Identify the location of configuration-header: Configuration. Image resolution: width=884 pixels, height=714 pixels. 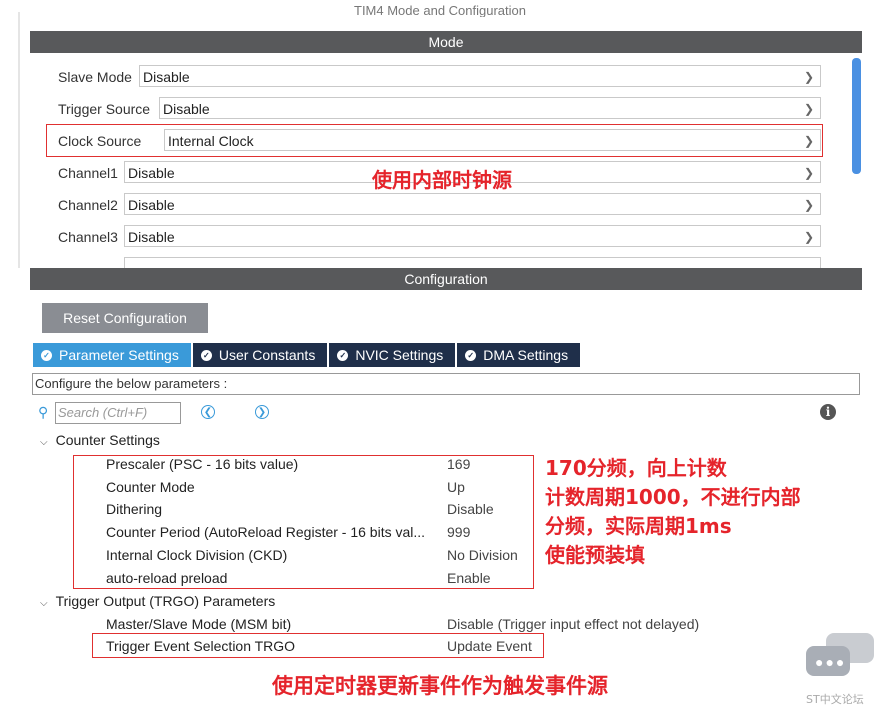
(446, 279).